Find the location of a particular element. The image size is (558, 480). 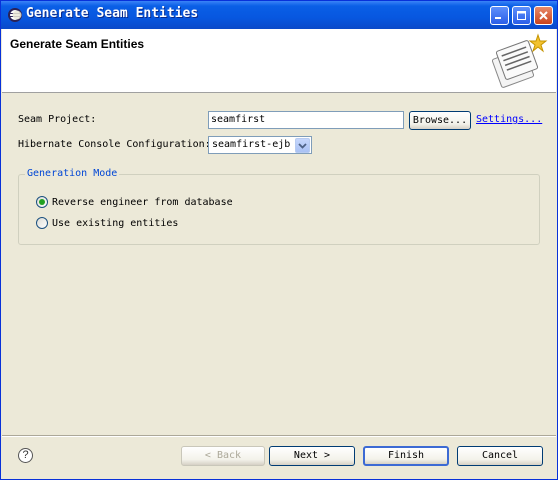

minimize-button is located at coordinates (499, 15).